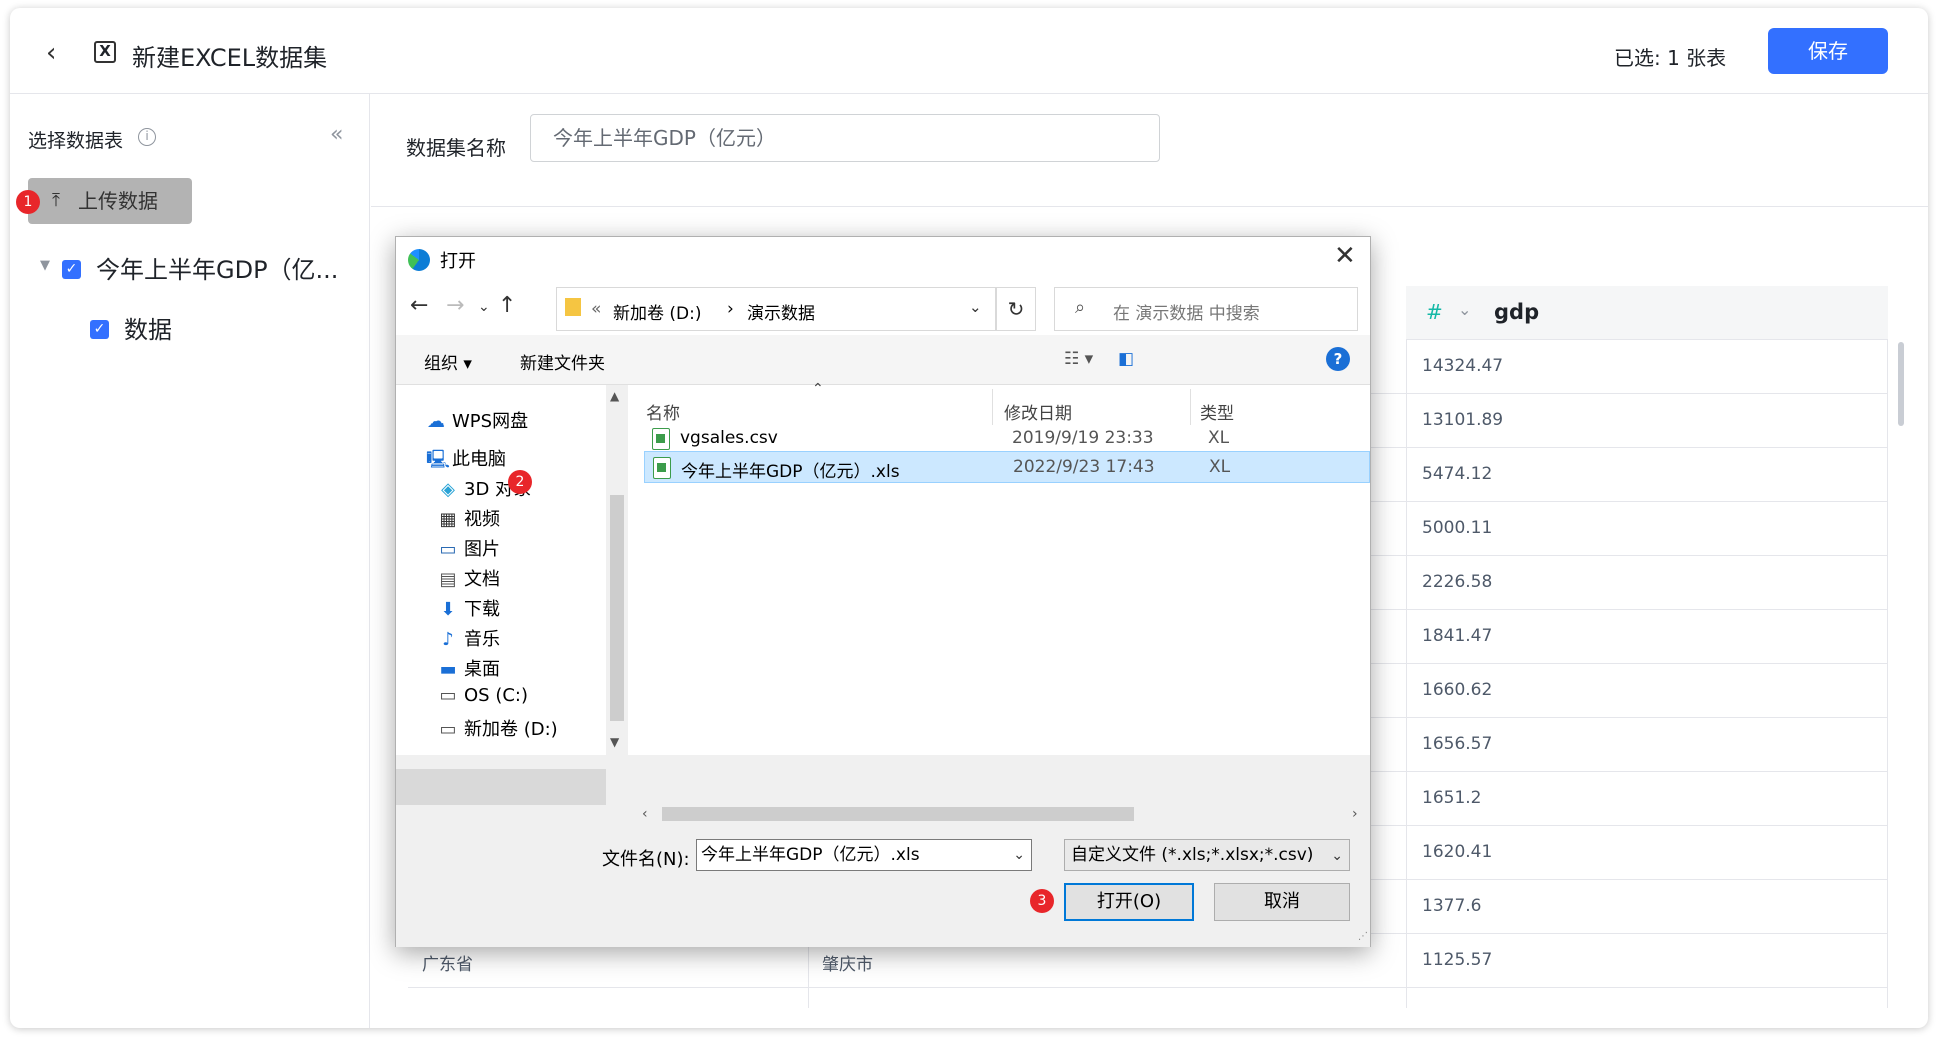  I want to click on file-name: vgsales.csv, so click(729, 438).